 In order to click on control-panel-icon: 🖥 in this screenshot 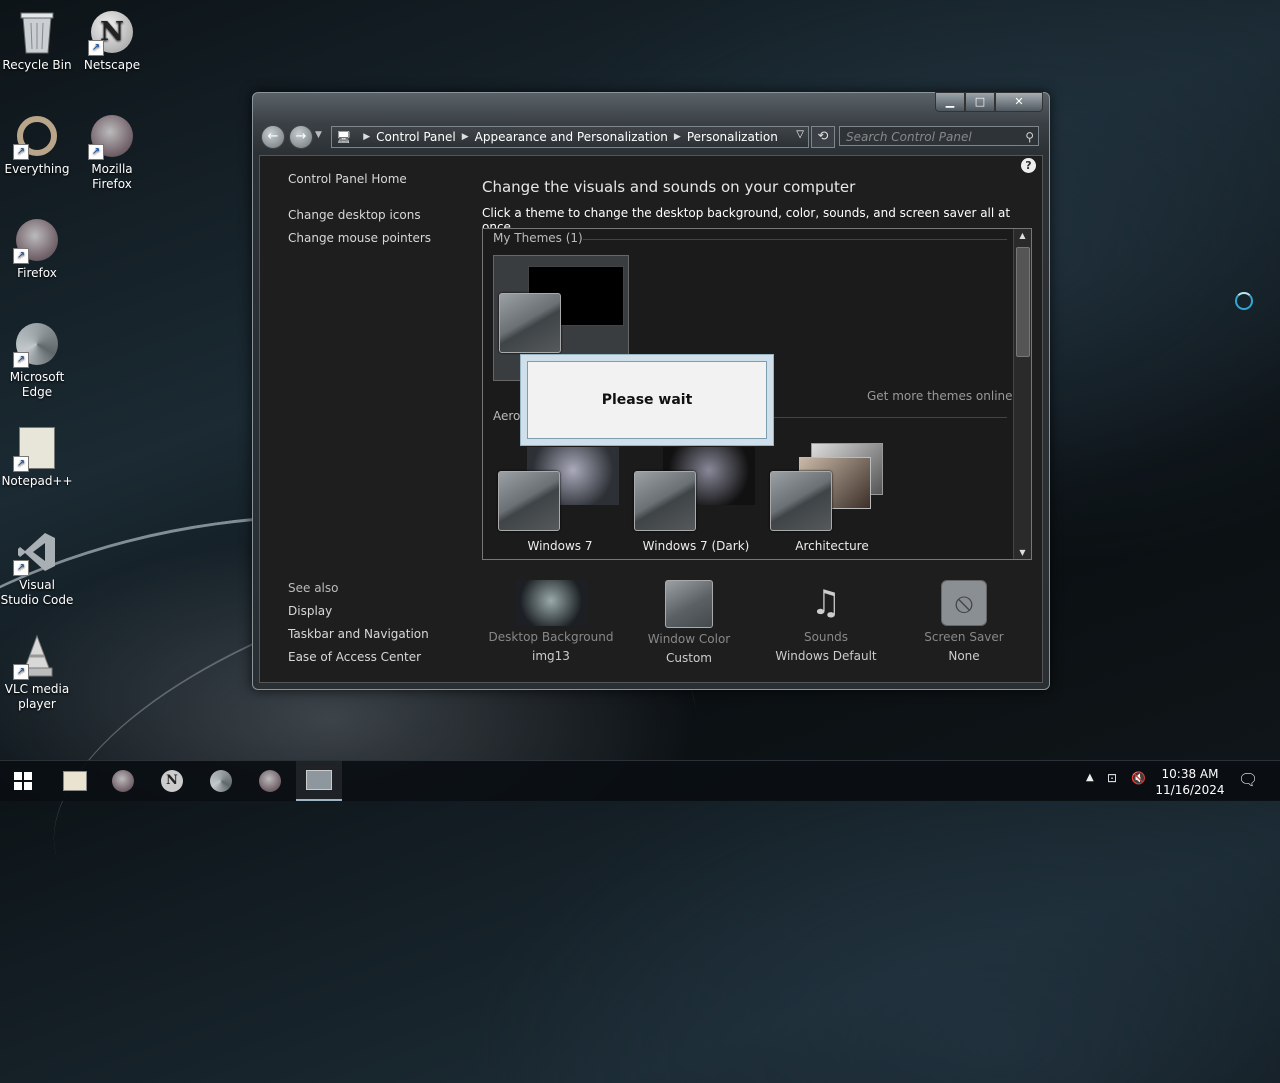, I will do `click(344, 137)`.